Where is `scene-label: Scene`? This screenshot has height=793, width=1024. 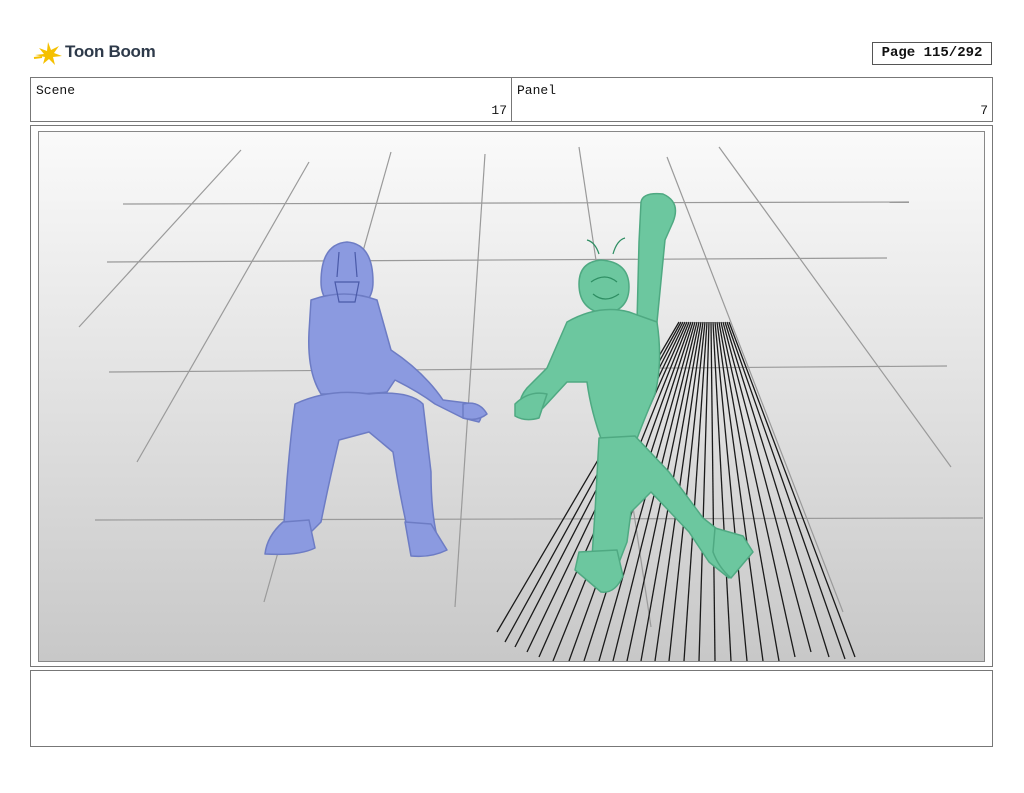
scene-label: Scene is located at coordinates (56, 90).